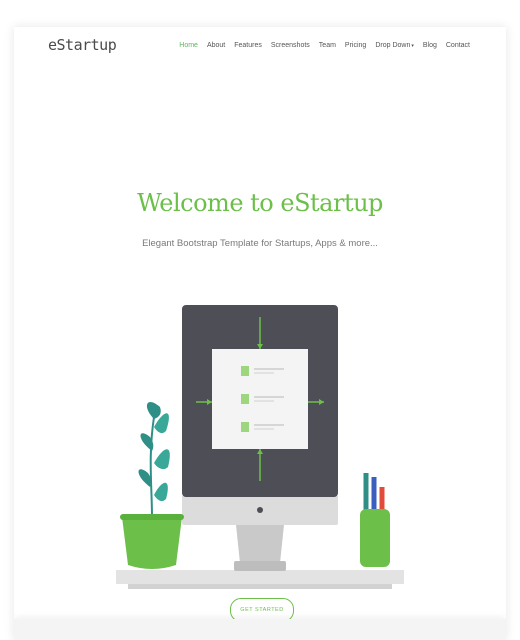 The image size is (520, 640). What do you see at coordinates (269, 369) in the screenshot?
I see `card-item-1-line` at bounding box center [269, 369].